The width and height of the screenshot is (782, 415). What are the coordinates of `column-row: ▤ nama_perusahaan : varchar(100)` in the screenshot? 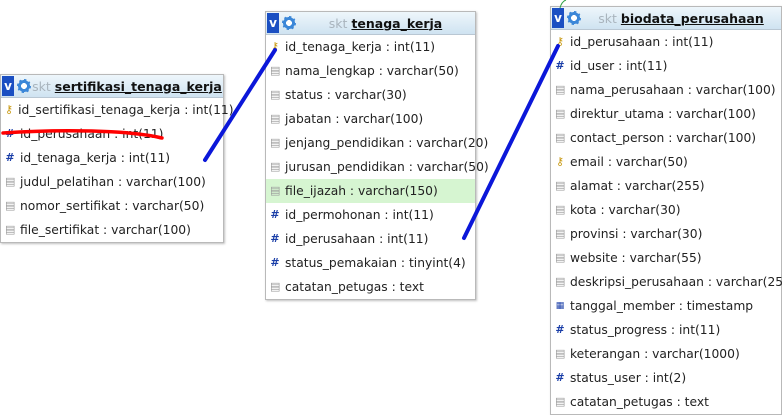 It's located at (666, 90).